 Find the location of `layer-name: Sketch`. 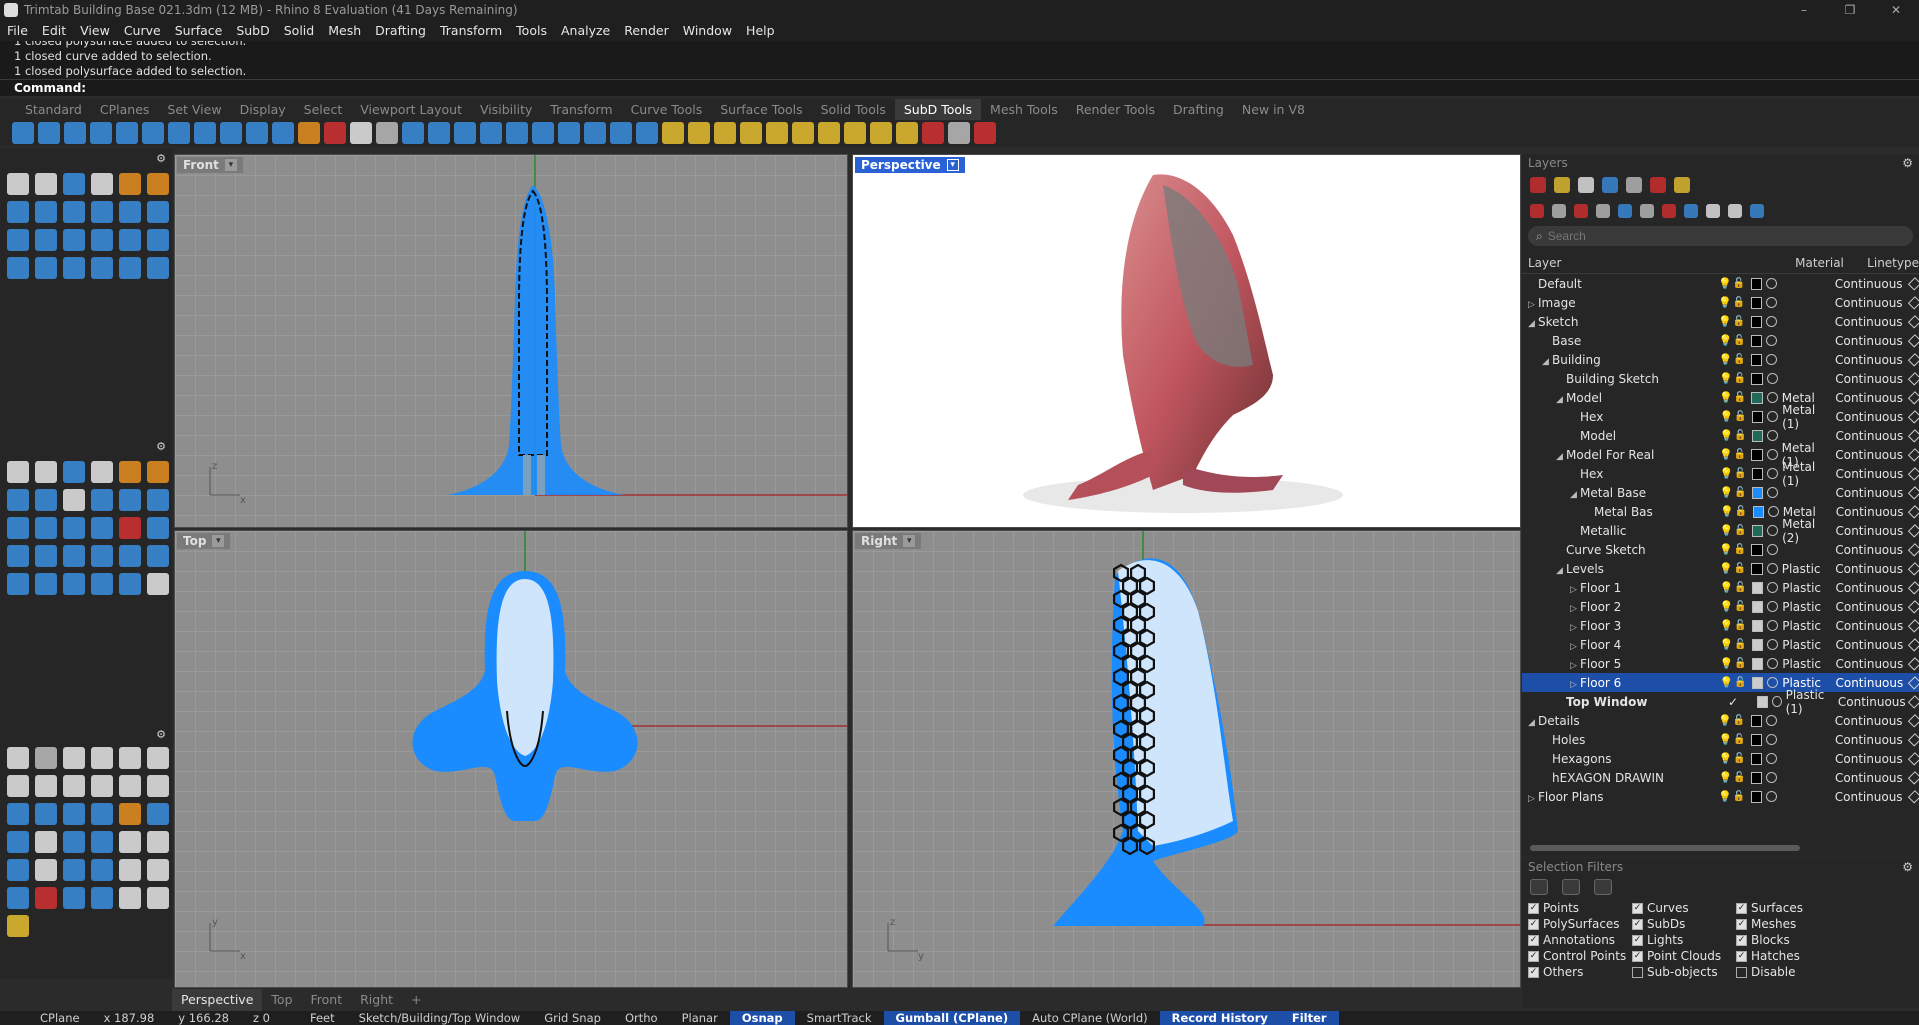

layer-name: Sketch is located at coordinates (1558, 322).